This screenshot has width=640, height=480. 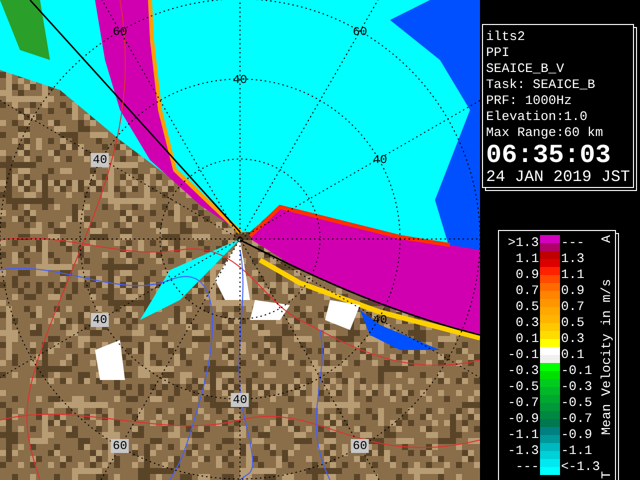 I want to click on date-text: 24 JAN 2019 JST, so click(x=559, y=177).